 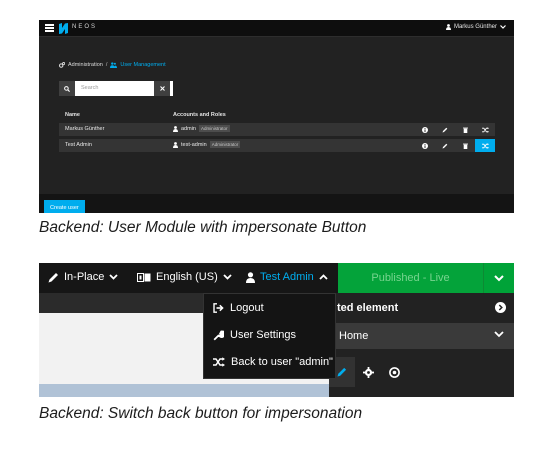 I want to click on table-row: Test Admin test-admin Administrator, so click(x=277, y=145).